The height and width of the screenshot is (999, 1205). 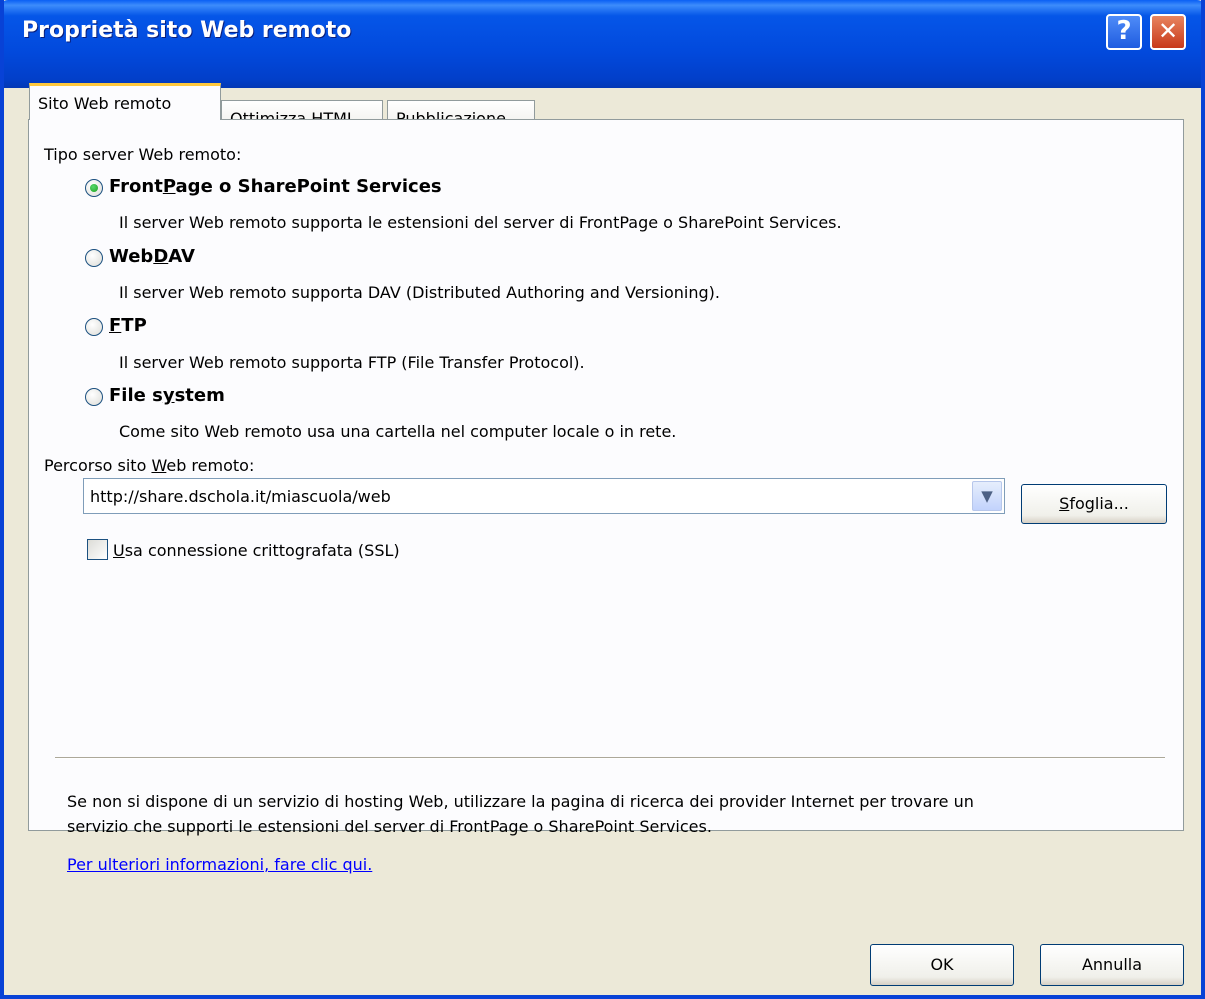 I want to click on option-webdav-label: WebDAV, so click(x=152, y=256).